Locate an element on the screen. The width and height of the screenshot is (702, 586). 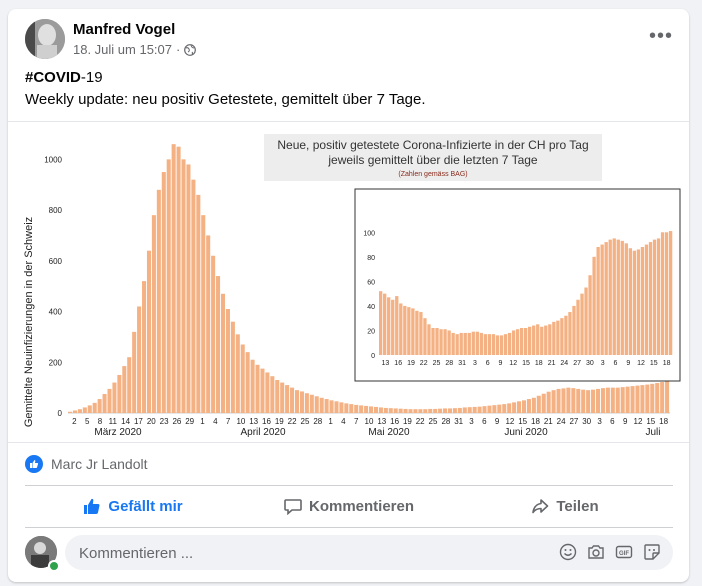
reaction-names: Marc Jr Landolt is located at coordinates (99, 464).